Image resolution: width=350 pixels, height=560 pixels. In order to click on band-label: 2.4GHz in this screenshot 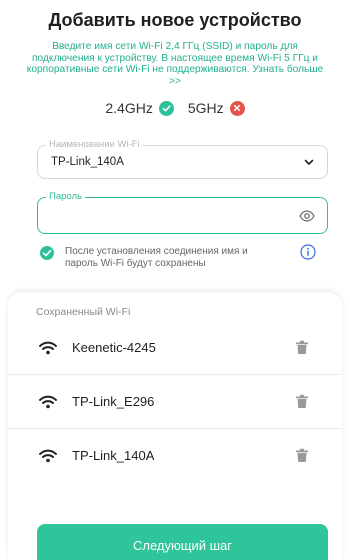, I will do `click(129, 108)`.